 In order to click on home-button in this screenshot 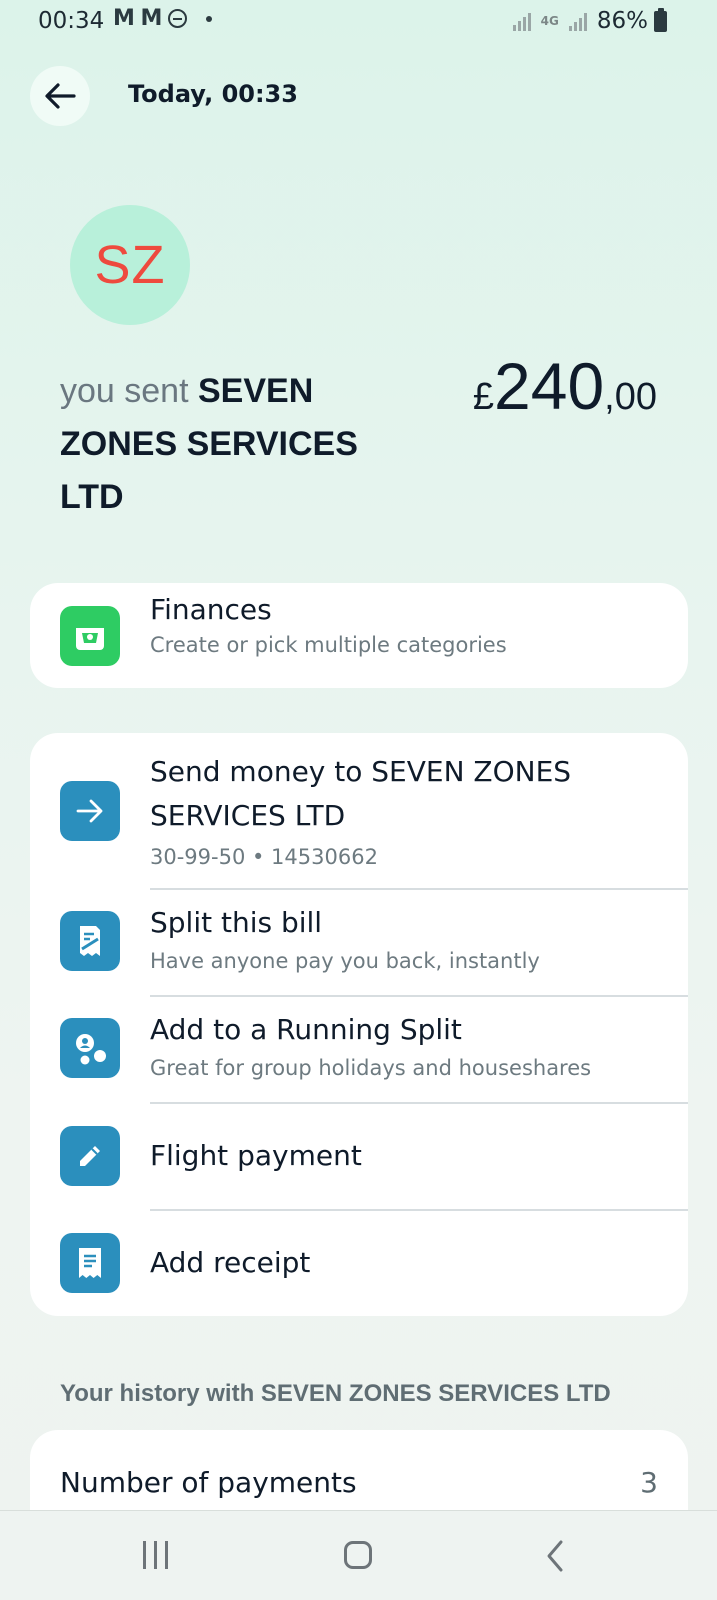, I will do `click(358, 1555)`.